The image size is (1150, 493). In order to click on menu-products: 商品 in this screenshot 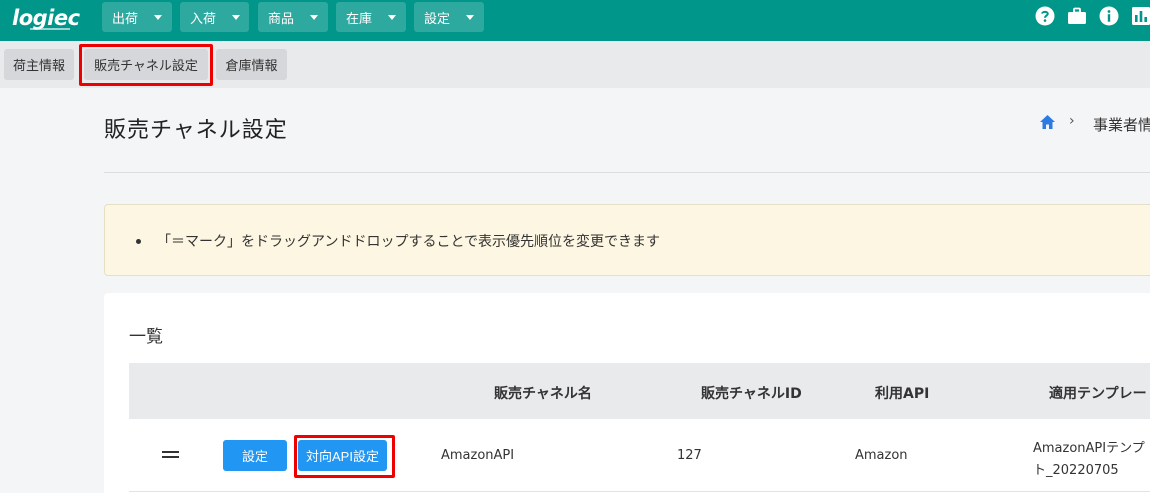, I will do `click(293, 17)`.